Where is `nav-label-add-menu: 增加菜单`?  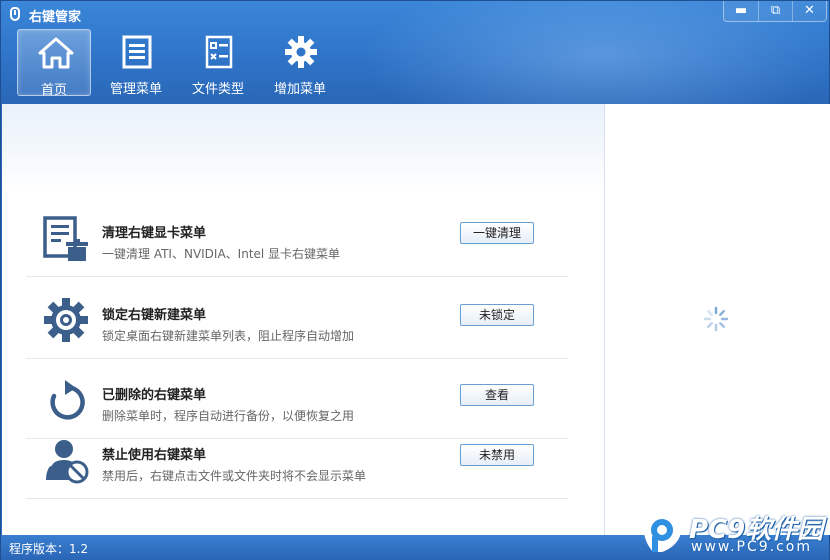
nav-label-add-menu: 增加菜单 is located at coordinates (299, 89).